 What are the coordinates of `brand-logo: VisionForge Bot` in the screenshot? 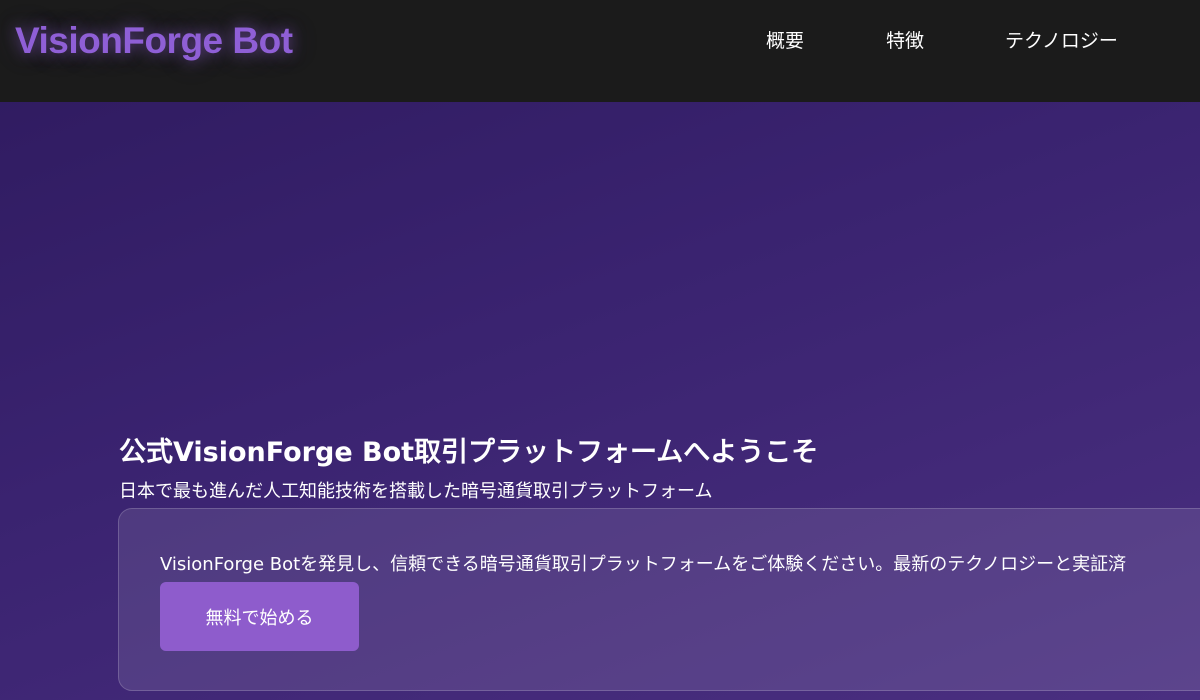 It's located at (154, 41).